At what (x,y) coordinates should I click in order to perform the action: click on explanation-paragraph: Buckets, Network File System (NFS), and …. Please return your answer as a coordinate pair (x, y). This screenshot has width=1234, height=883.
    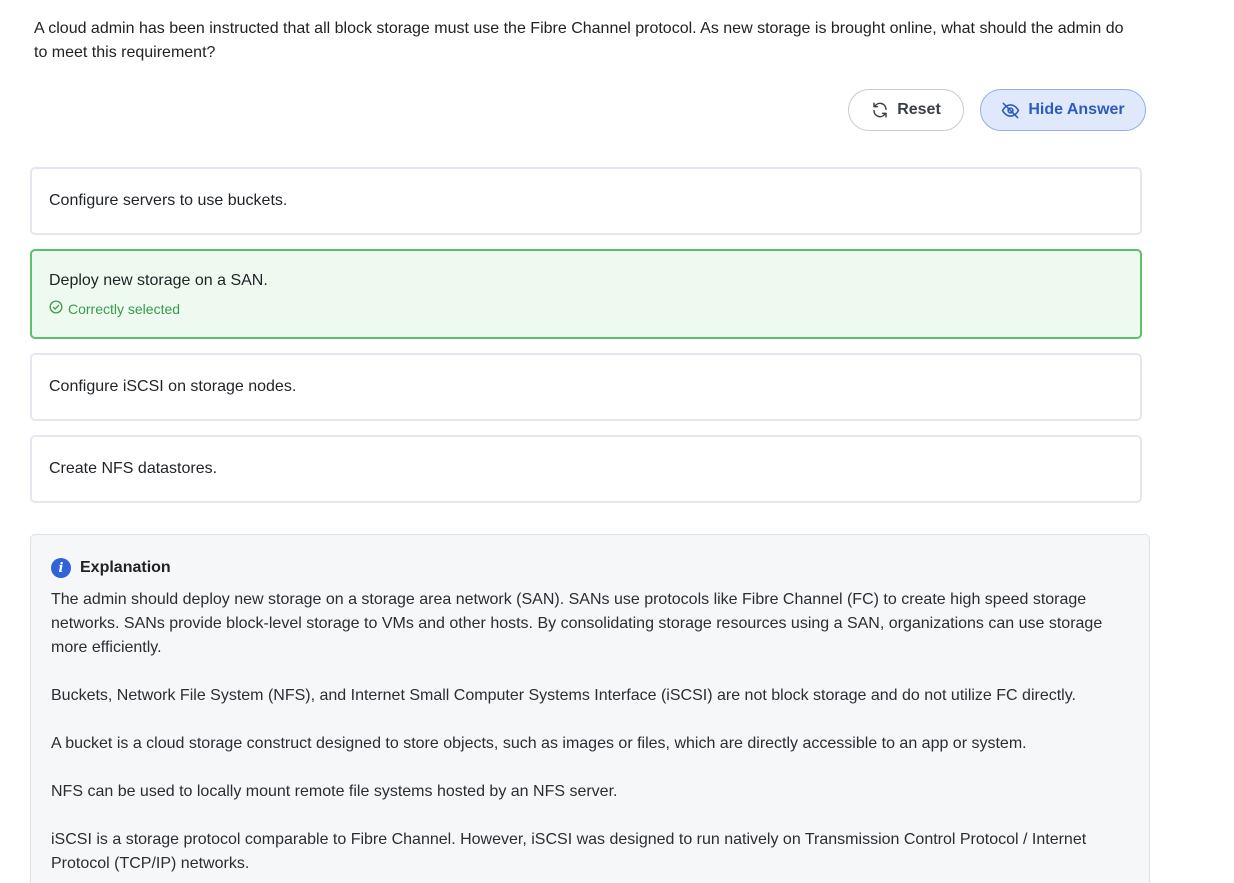
    Looking at the image, I should click on (563, 695).